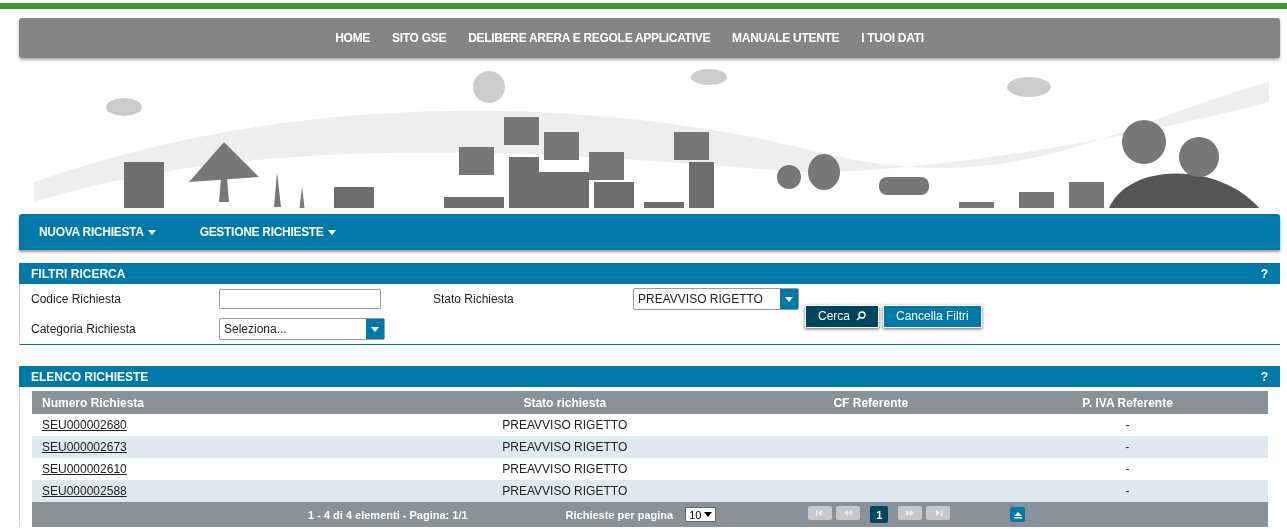 This screenshot has height=529, width=1287. What do you see at coordinates (786, 38) in the screenshot?
I see `nav-link: MANUALE UTENTE` at bounding box center [786, 38].